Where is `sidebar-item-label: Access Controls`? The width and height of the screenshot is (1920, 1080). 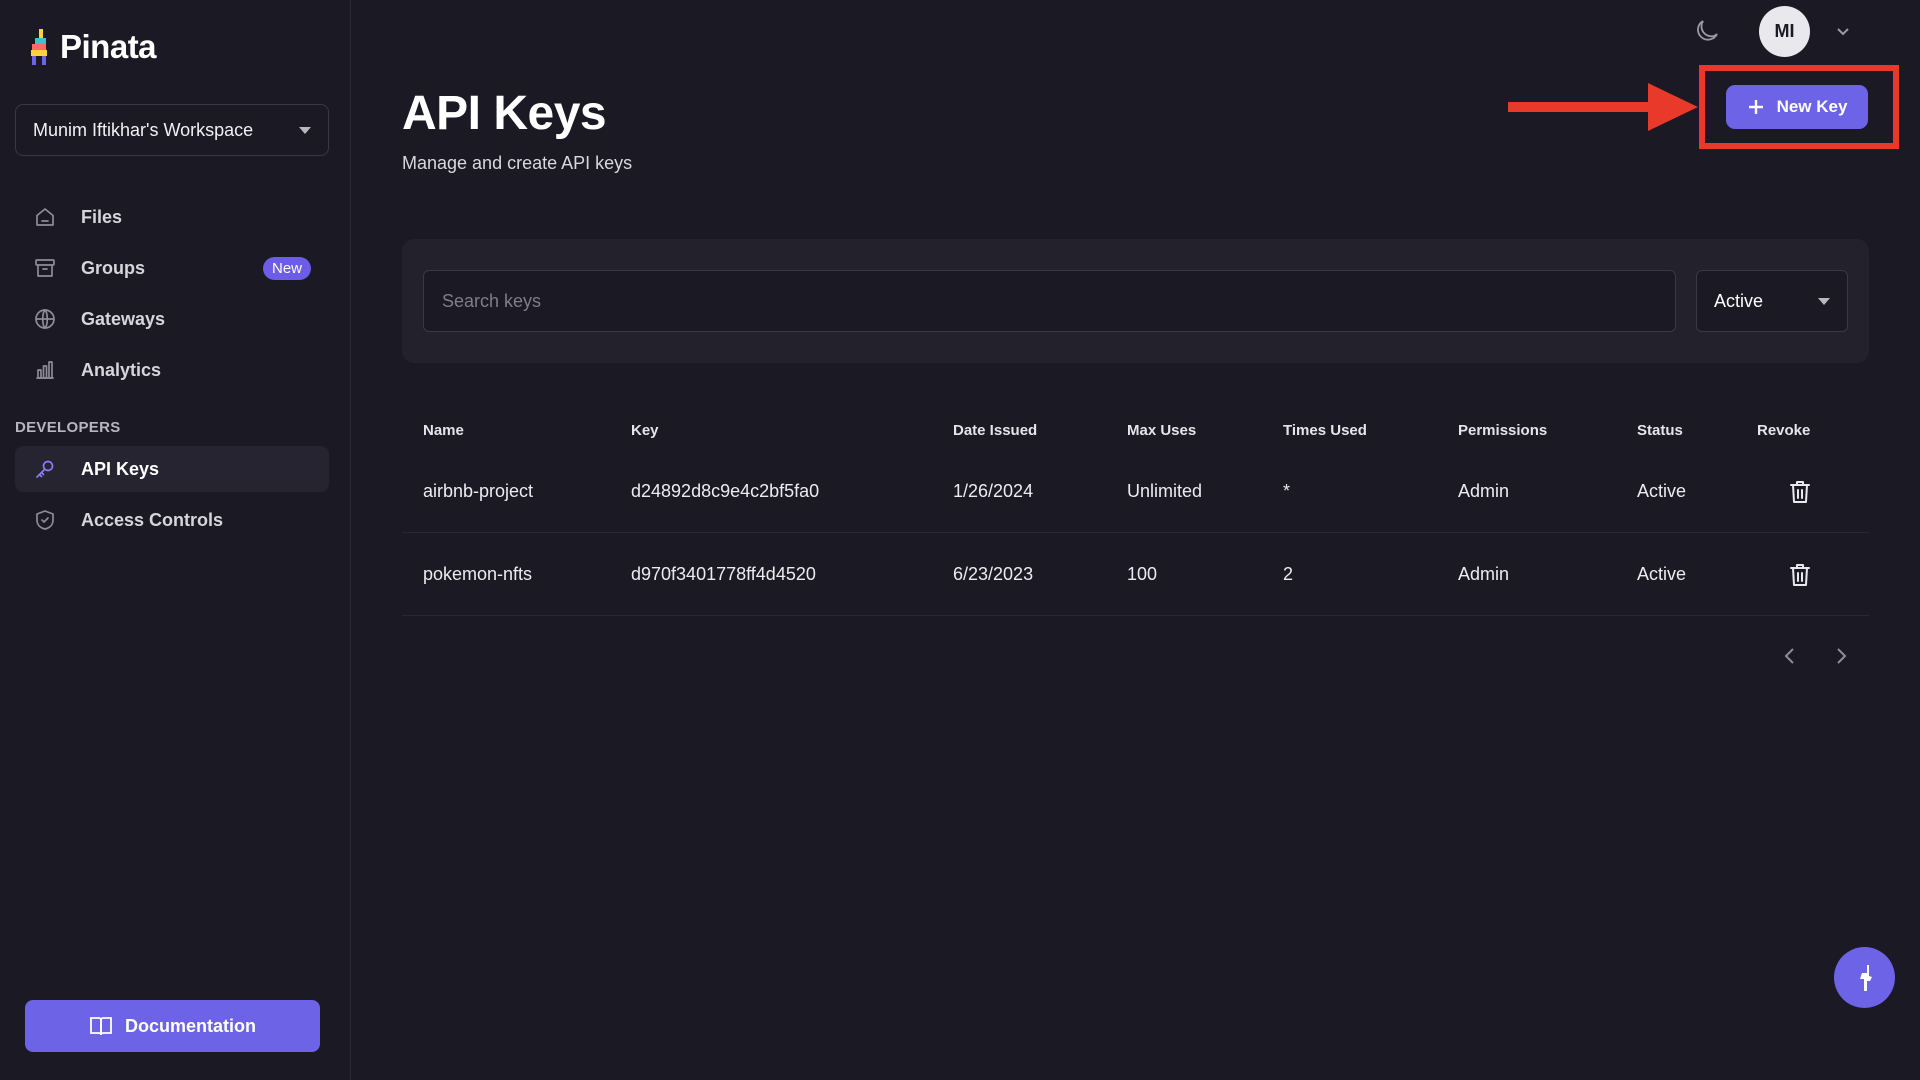 sidebar-item-label: Access Controls is located at coordinates (152, 519).